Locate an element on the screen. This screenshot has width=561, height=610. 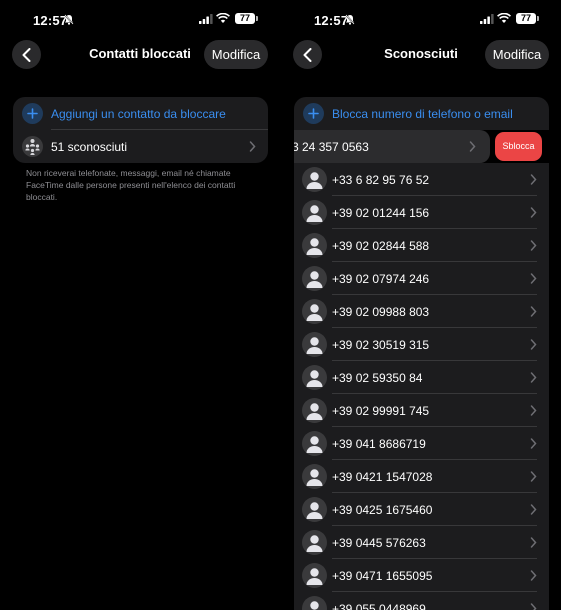
phone-number: +39 0421 1547028 is located at coordinates (382, 477).